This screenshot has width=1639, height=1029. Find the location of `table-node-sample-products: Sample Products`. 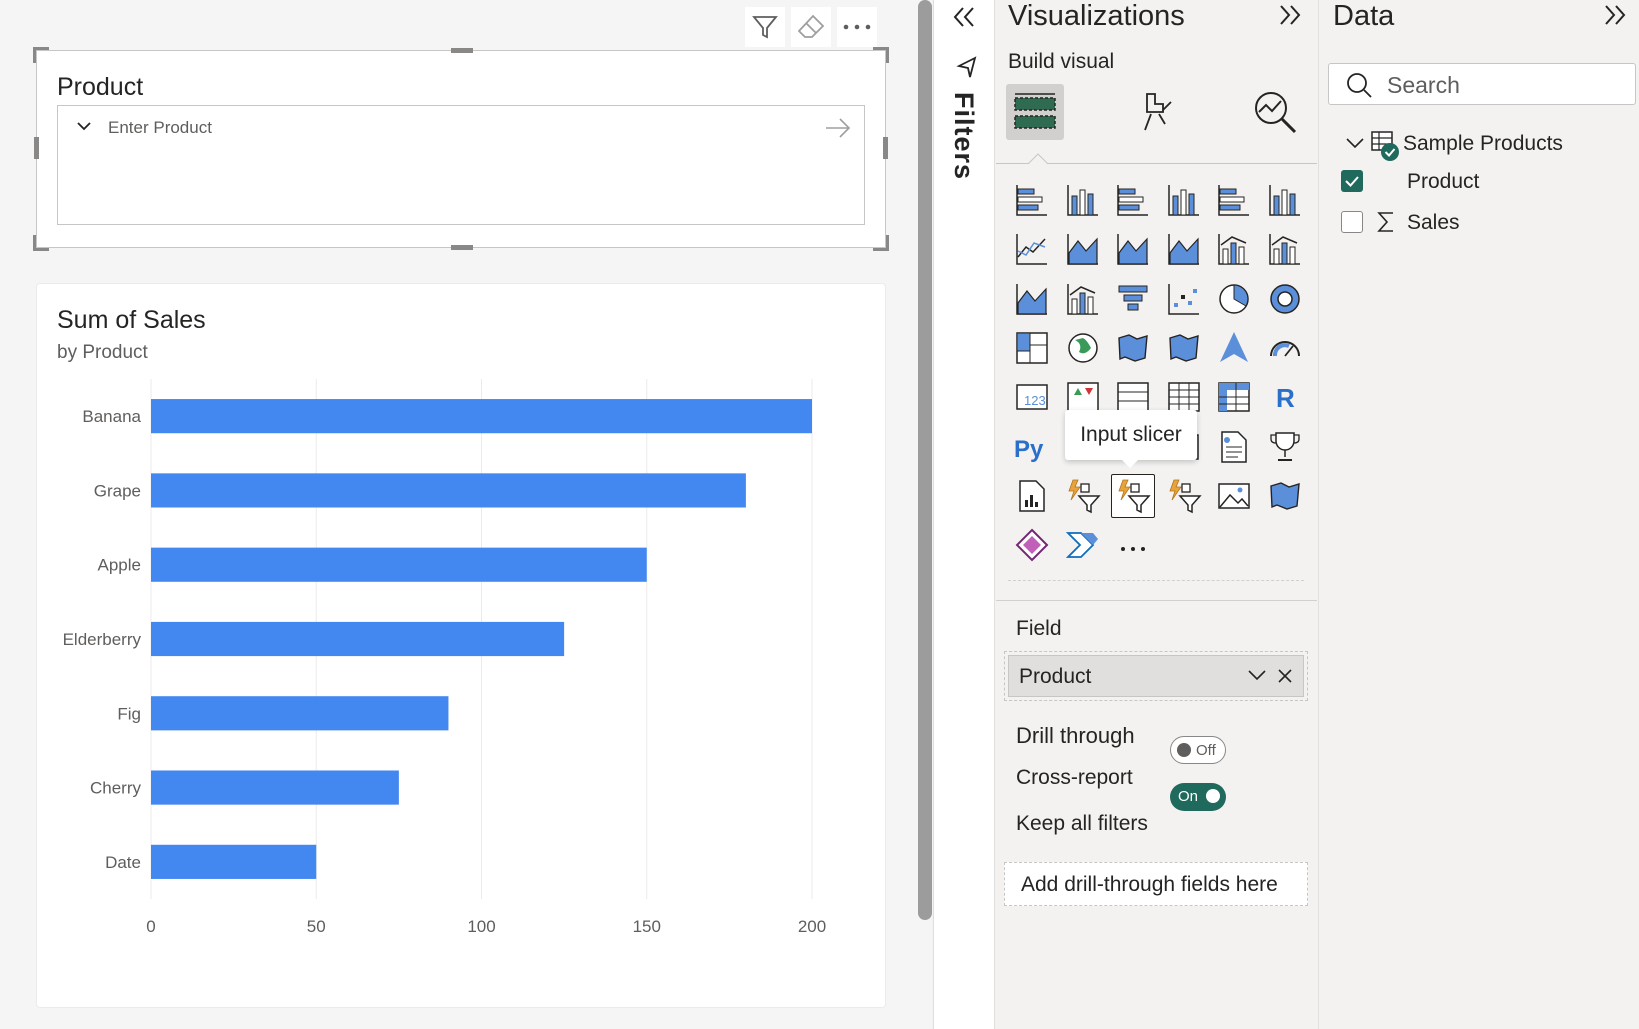

table-node-sample-products: Sample Products is located at coordinates (1490, 148).